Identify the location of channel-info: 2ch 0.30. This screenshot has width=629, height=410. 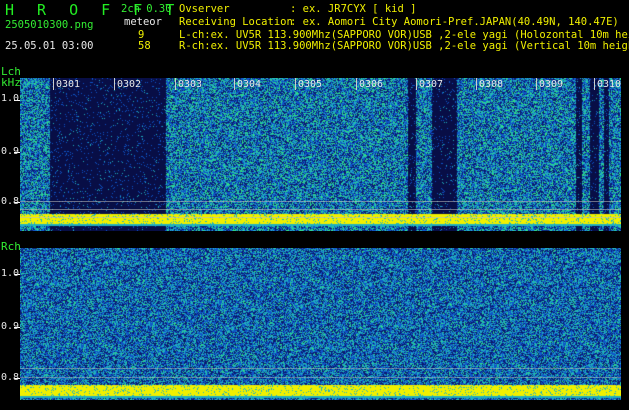
(146, 9).